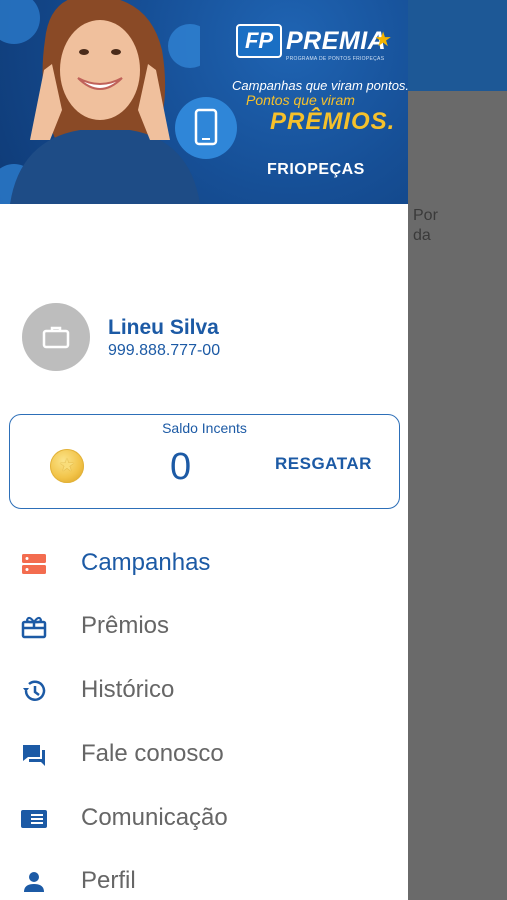  What do you see at coordinates (154, 817) in the screenshot?
I see `menu-item-label: Comunicação` at bounding box center [154, 817].